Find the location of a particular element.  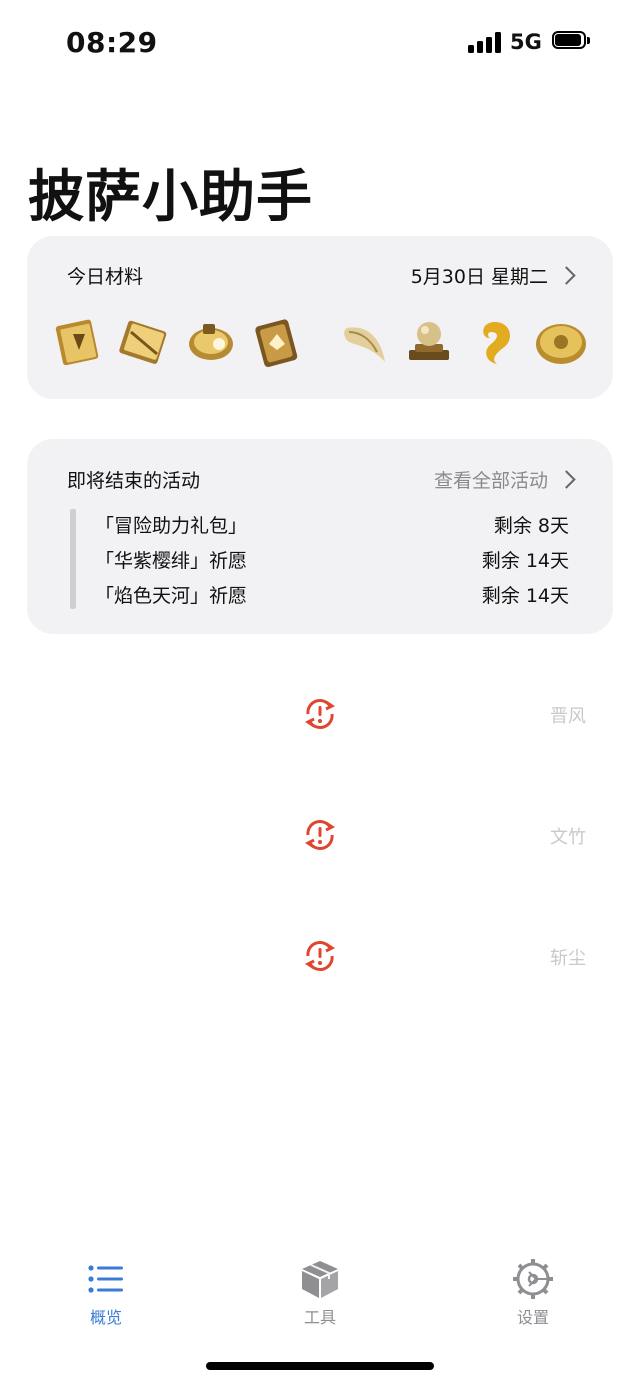

character-name: 文竹 is located at coordinates (568, 837).